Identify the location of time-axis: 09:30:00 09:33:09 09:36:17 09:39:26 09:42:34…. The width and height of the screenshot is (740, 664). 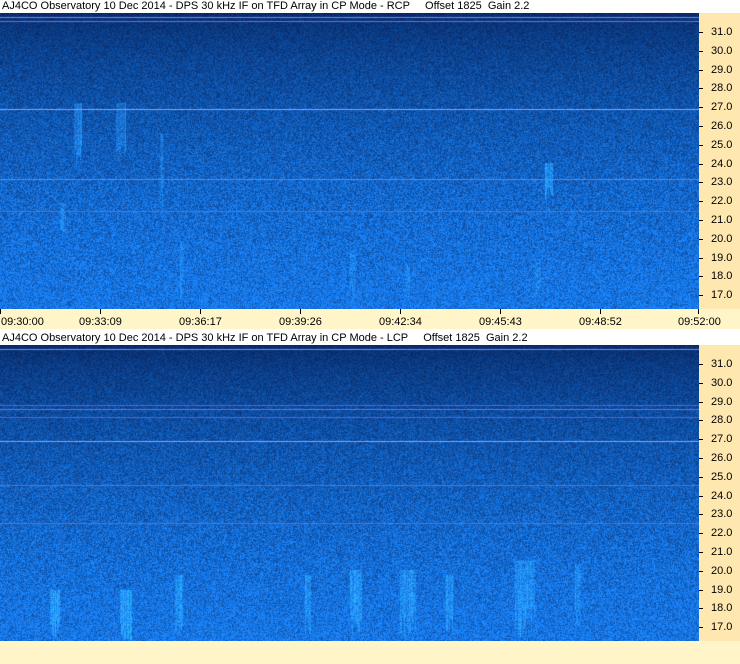
(370, 319).